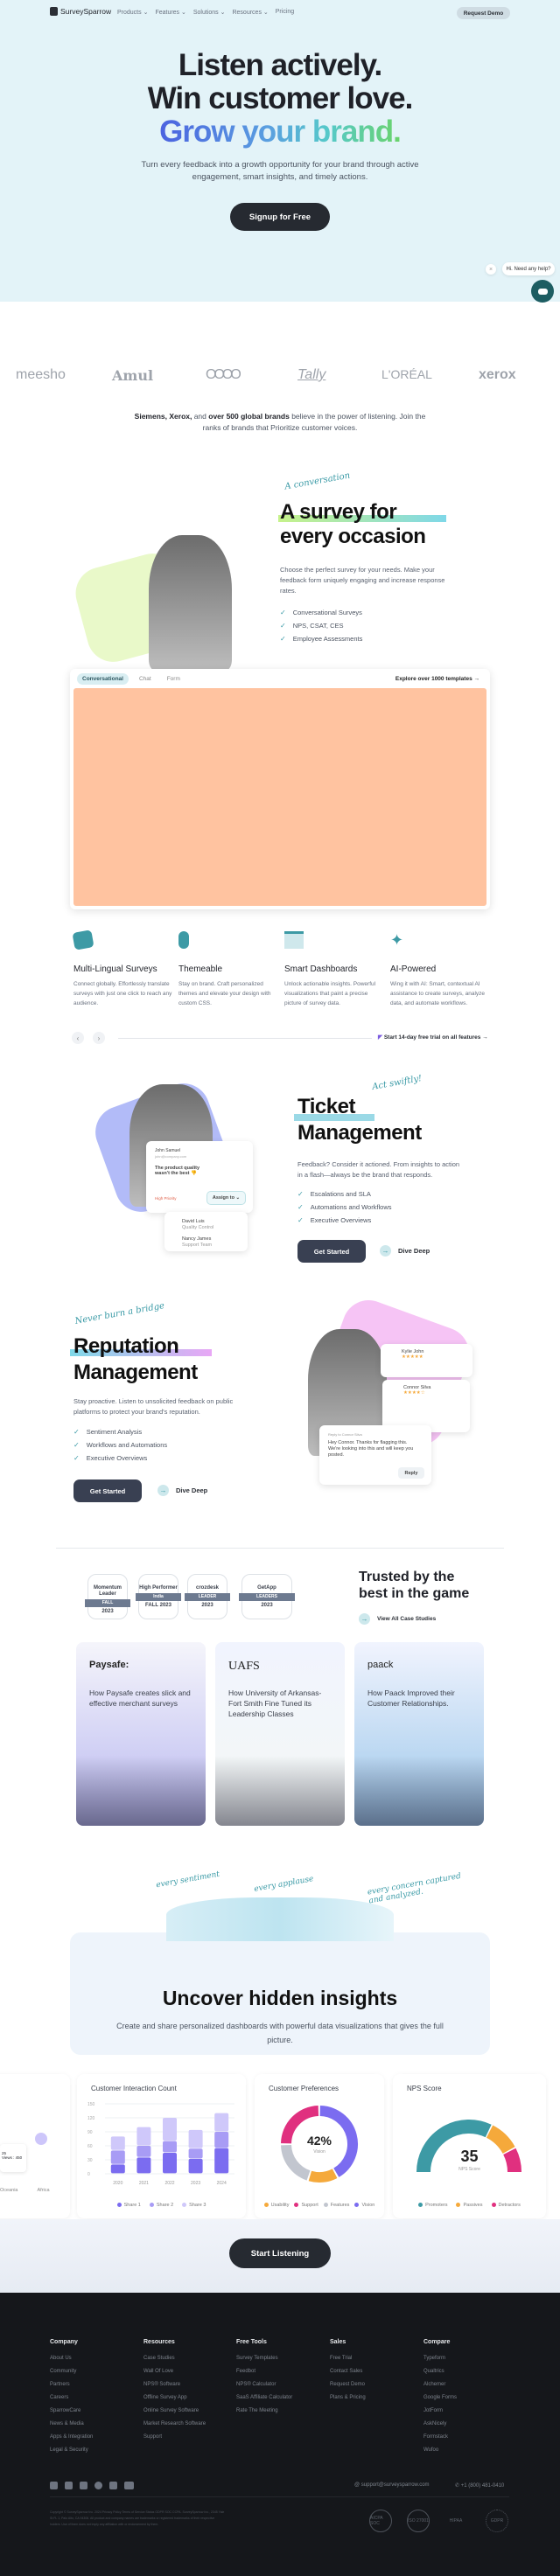 The image size is (560, 2576). I want to click on footer-link: Qualtrics, so click(440, 2375).